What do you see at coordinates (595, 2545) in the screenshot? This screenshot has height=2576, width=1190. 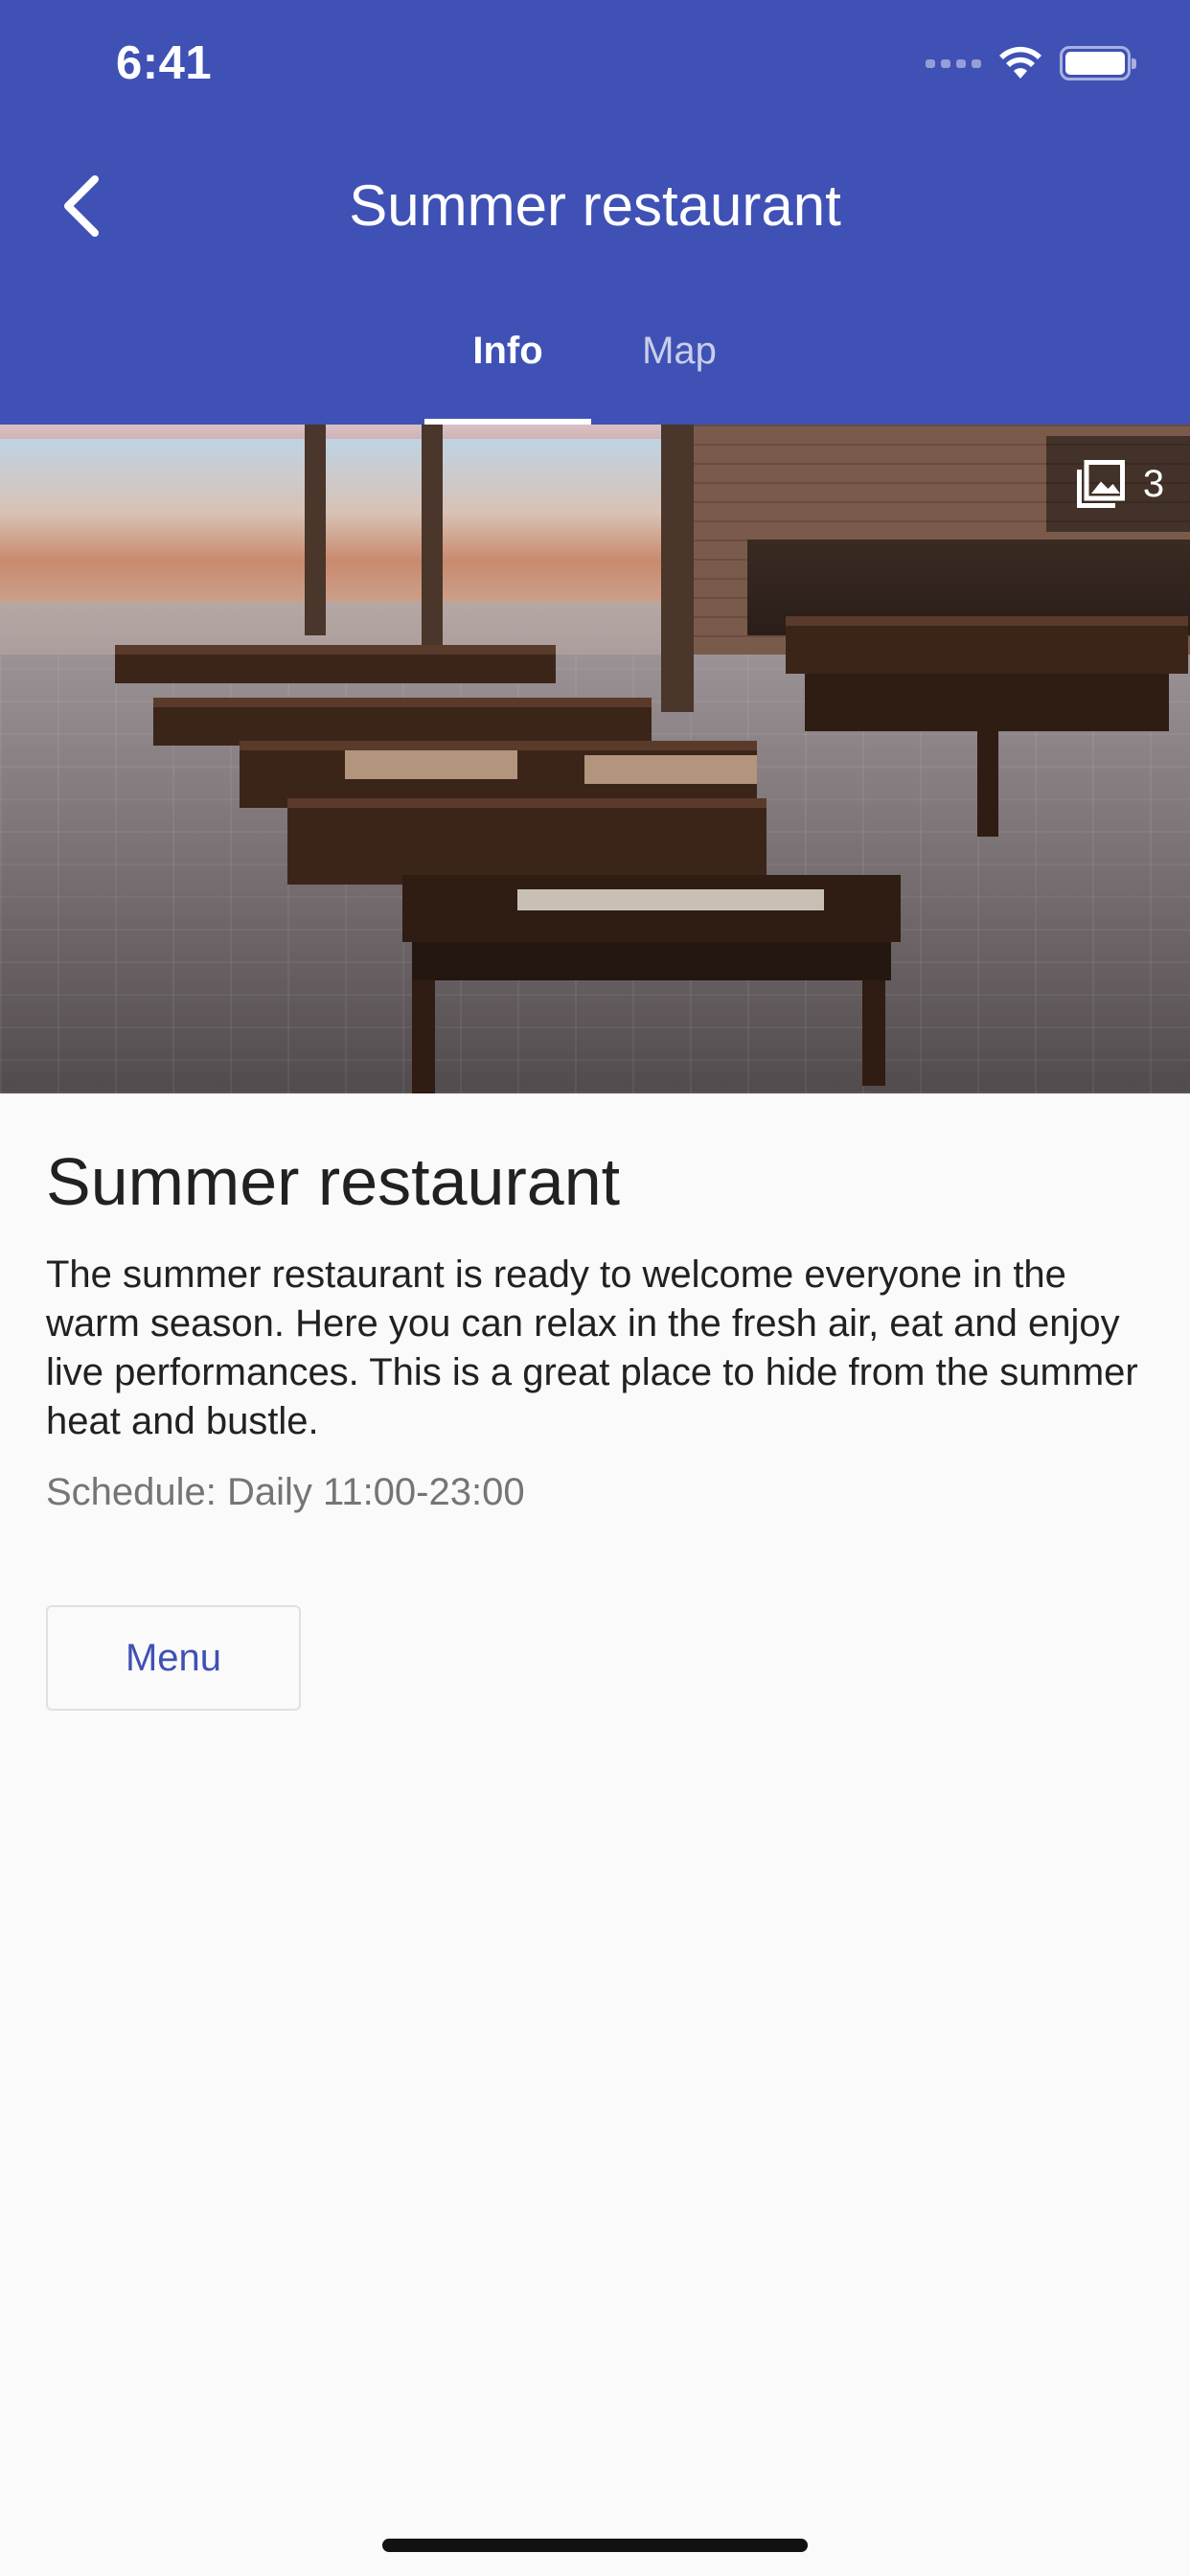 I see `home-indicator` at bounding box center [595, 2545].